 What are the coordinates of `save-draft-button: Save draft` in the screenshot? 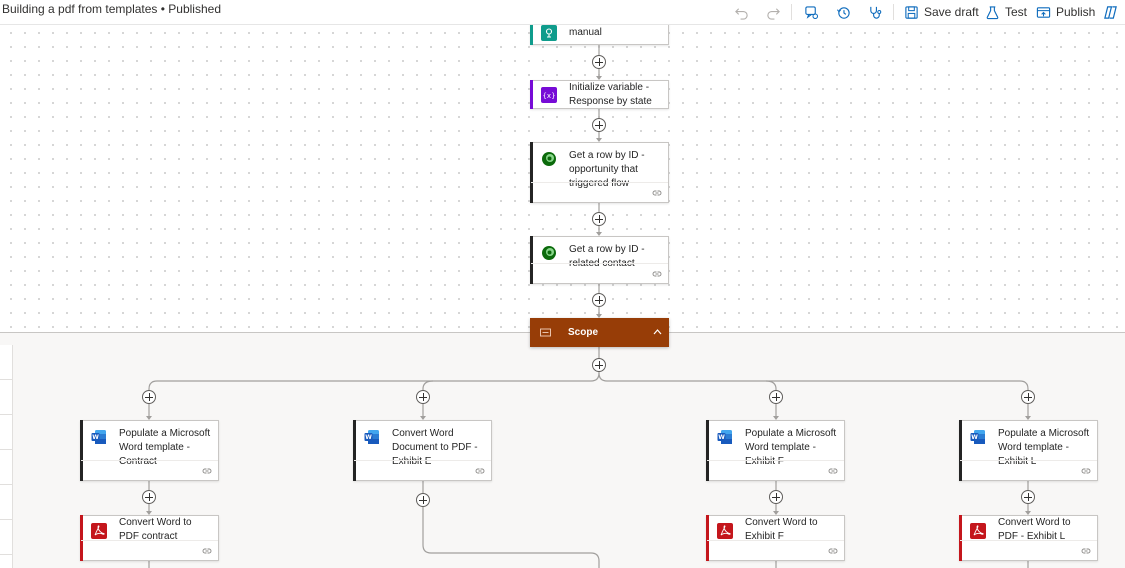 It's located at (941, 12).